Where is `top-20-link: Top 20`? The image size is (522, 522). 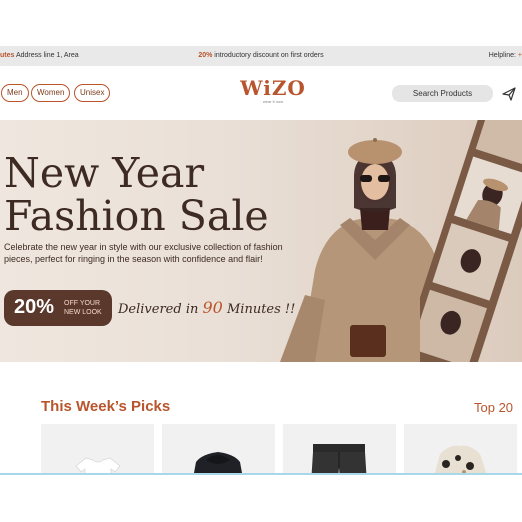 top-20-link: Top 20 is located at coordinates (493, 407).